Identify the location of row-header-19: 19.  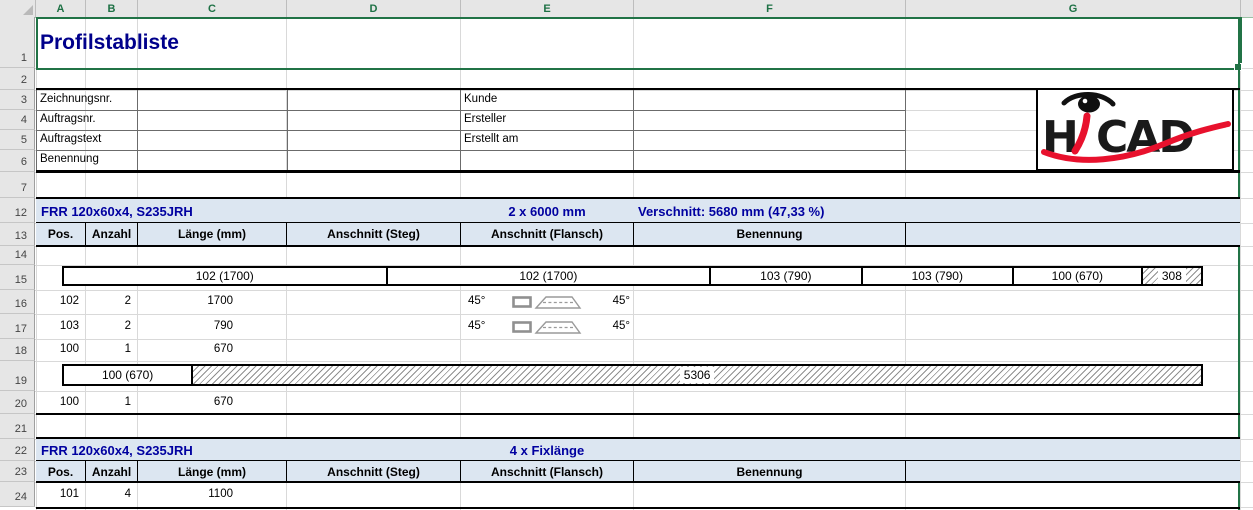
(17, 376).